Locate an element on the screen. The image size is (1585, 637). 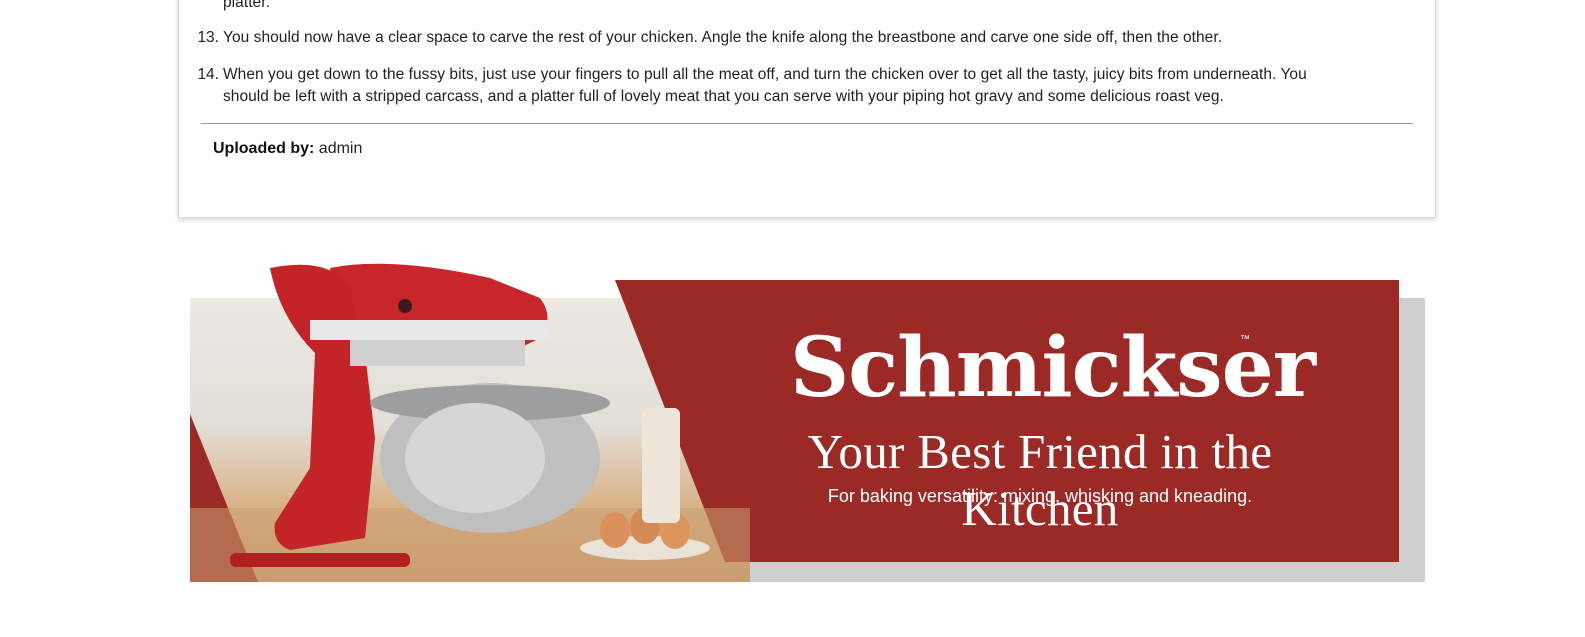
partial-step-text: platter. is located at coordinates (246, 5).